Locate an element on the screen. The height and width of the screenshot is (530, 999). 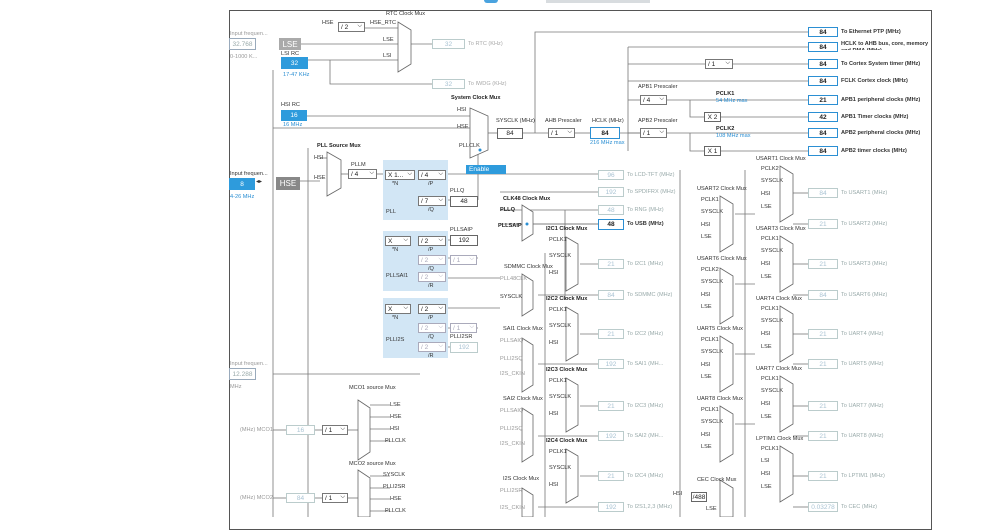
ahb-prescaler-label: AHB Prescaler is located at coordinates (563, 121).